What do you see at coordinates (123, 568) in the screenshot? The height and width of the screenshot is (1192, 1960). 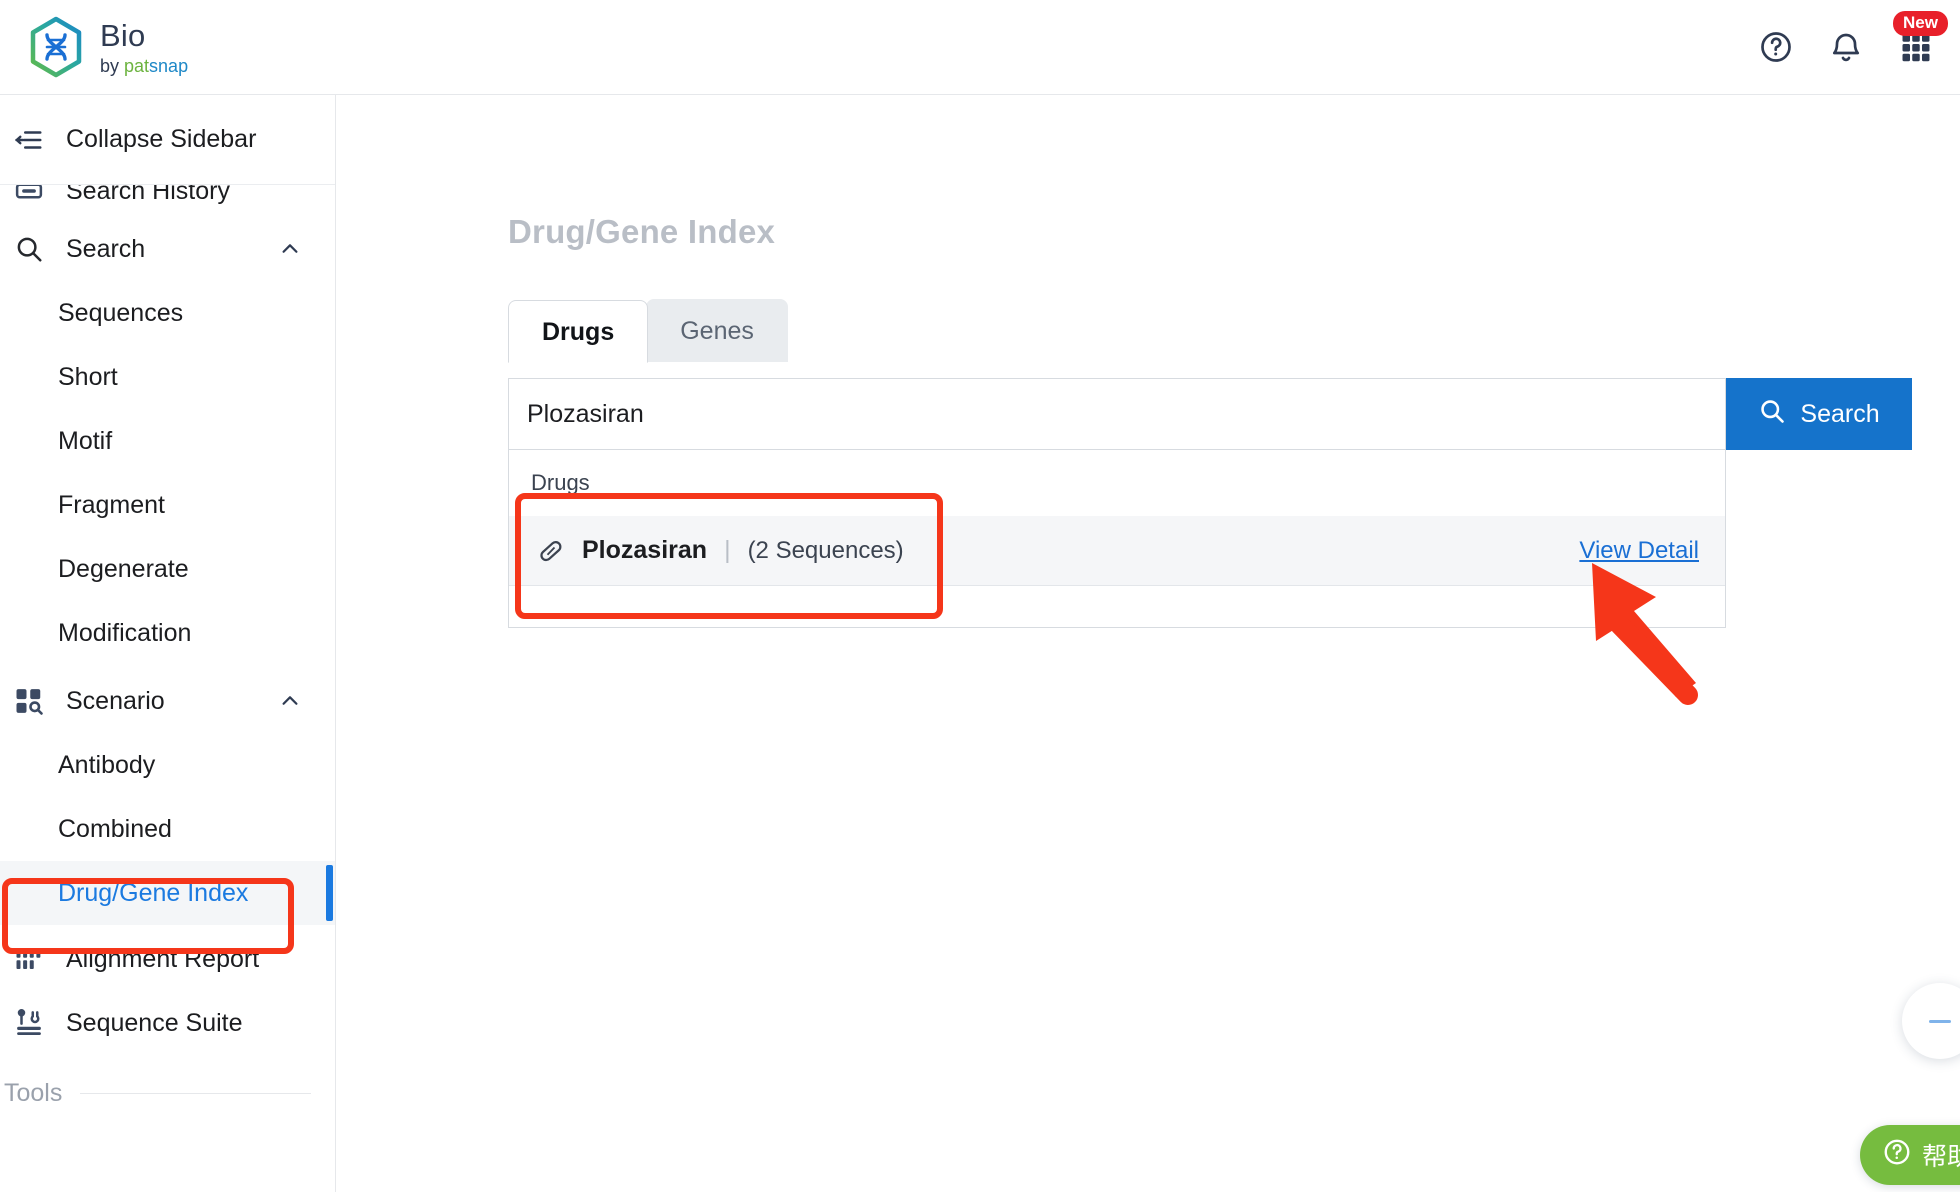 I see `sidebar-item-degenerate-label: Degenerate` at bounding box center [123, 568].